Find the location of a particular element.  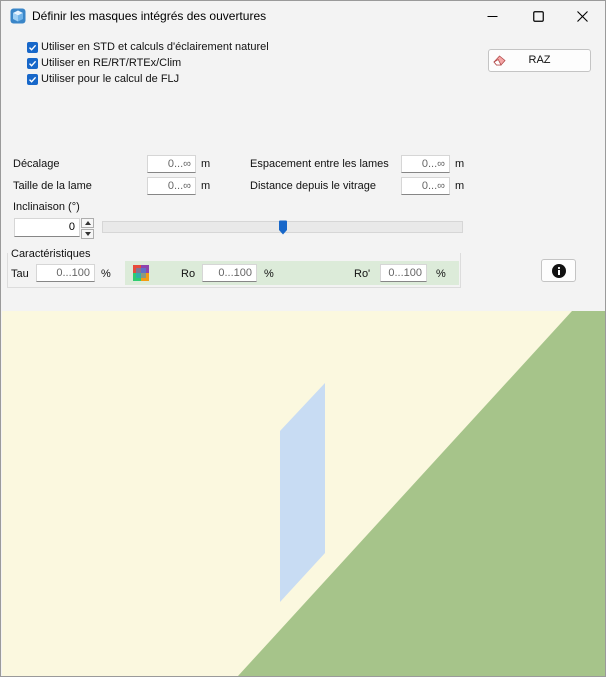

tau-unit: % is located at coordinates (106, 274).